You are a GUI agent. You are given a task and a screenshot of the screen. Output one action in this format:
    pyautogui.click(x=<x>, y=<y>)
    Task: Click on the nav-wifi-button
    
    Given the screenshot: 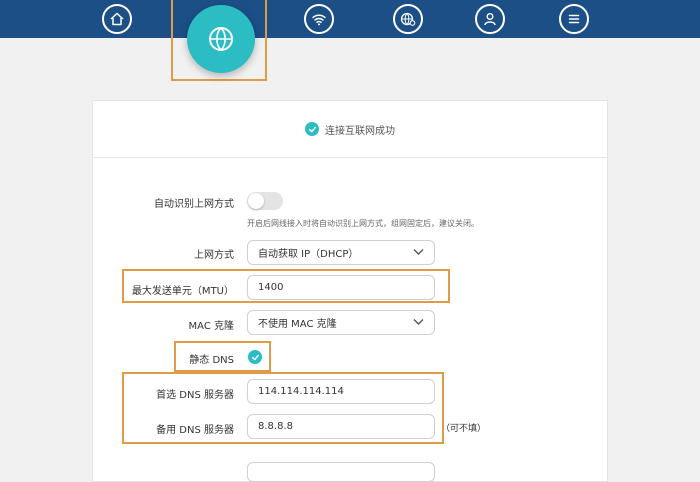 What is the action you would take?
    pyautogui.click(x=319, y=19)
    